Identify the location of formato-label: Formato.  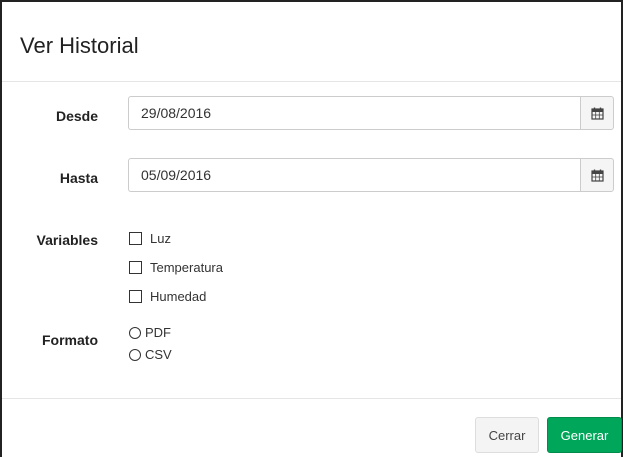
(70, 340).